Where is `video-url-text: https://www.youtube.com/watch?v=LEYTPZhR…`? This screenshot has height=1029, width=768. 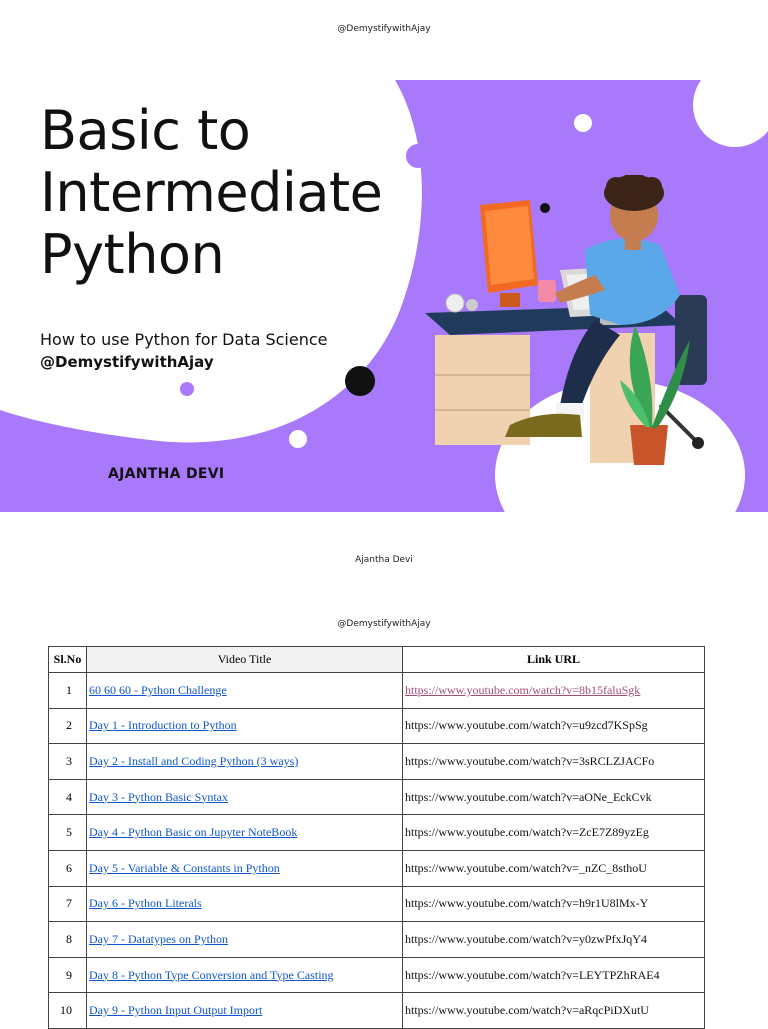 video-url-text: https://www.youtube.com/watch?v=LEYTPZhR… is located at coordinates (553, 975).